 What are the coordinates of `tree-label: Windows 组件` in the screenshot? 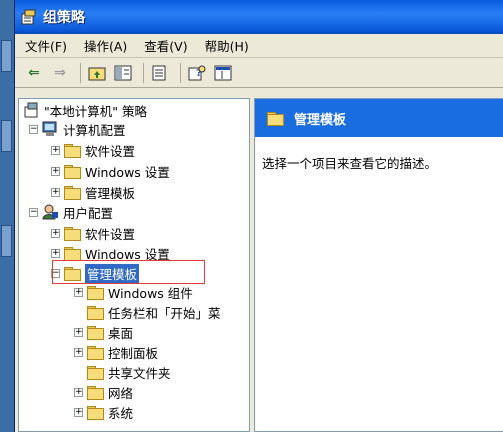 It's located at (150, 293).